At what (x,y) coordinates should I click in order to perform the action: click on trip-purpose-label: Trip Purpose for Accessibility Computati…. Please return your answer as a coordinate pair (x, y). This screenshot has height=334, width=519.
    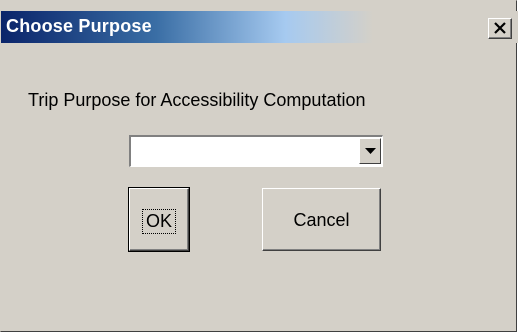
    Looking at the image, I should click on (197, 100).